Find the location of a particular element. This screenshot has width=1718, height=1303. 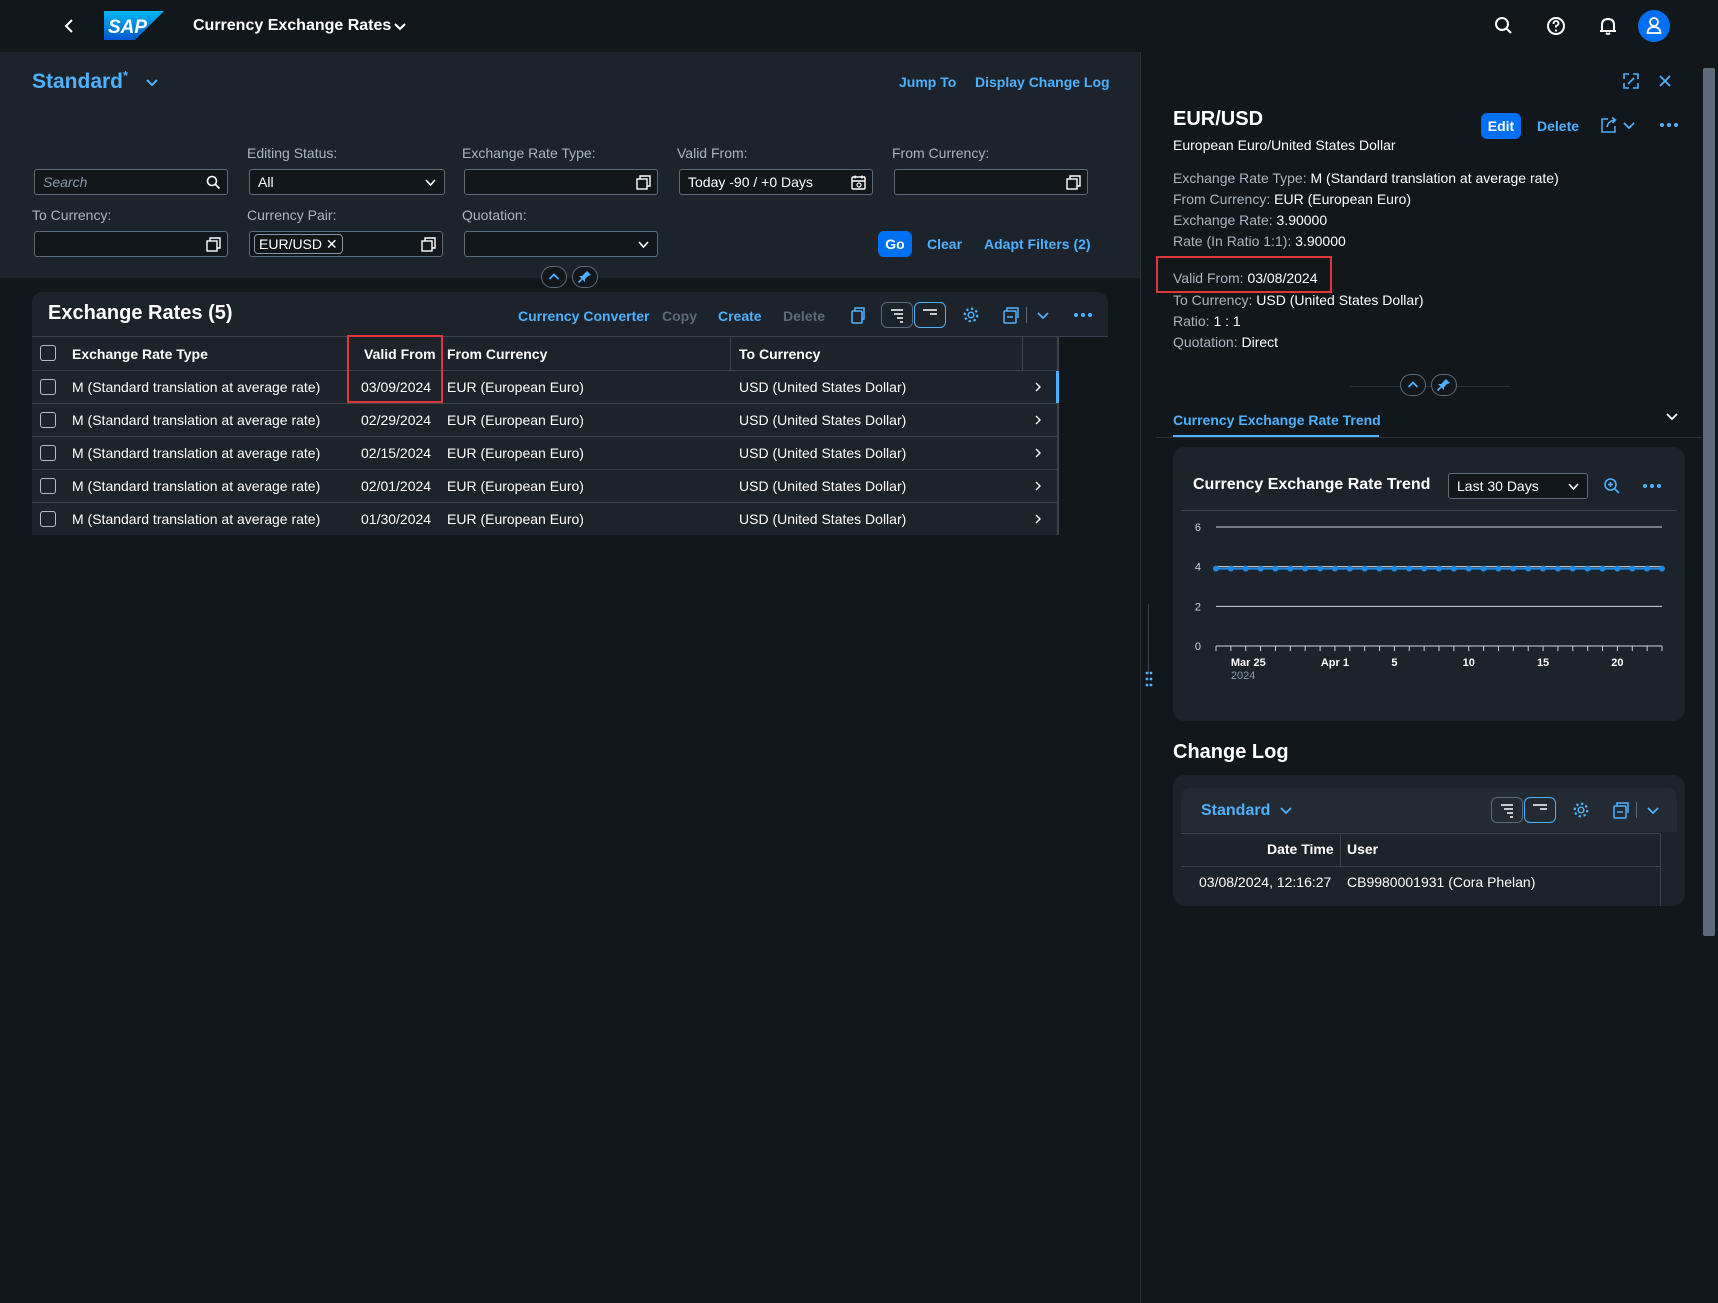

share-icon is located at coordinates (1609, 125).